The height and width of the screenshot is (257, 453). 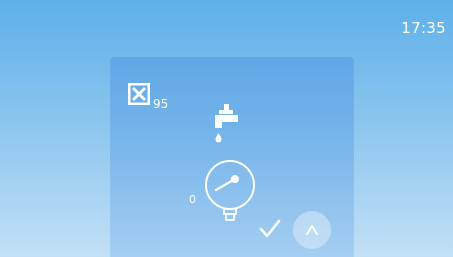 What do you see at coordinates (230, 190) in the screenshot?
I see `pressure-gauge-icon` at bounding box center [230, 190].